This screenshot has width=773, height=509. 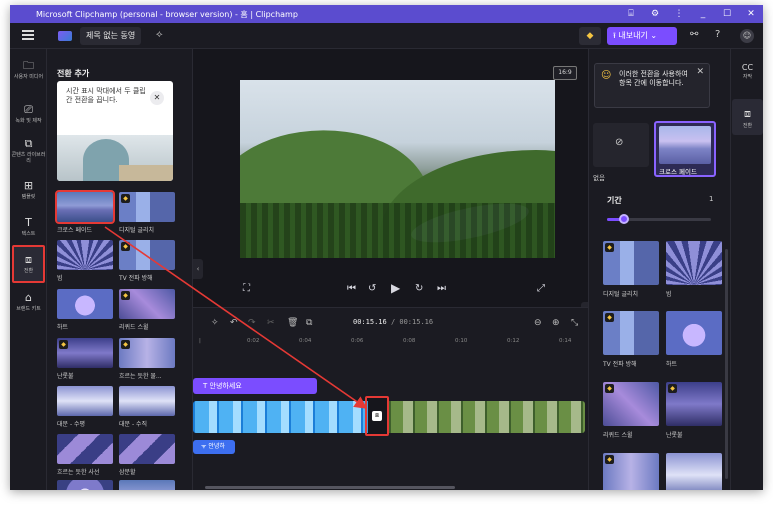 What do you see at coordinates (198, 269) in the screenshot?
I see `collapse-left-panel-button: ‹` at bounding box center [198, 269].